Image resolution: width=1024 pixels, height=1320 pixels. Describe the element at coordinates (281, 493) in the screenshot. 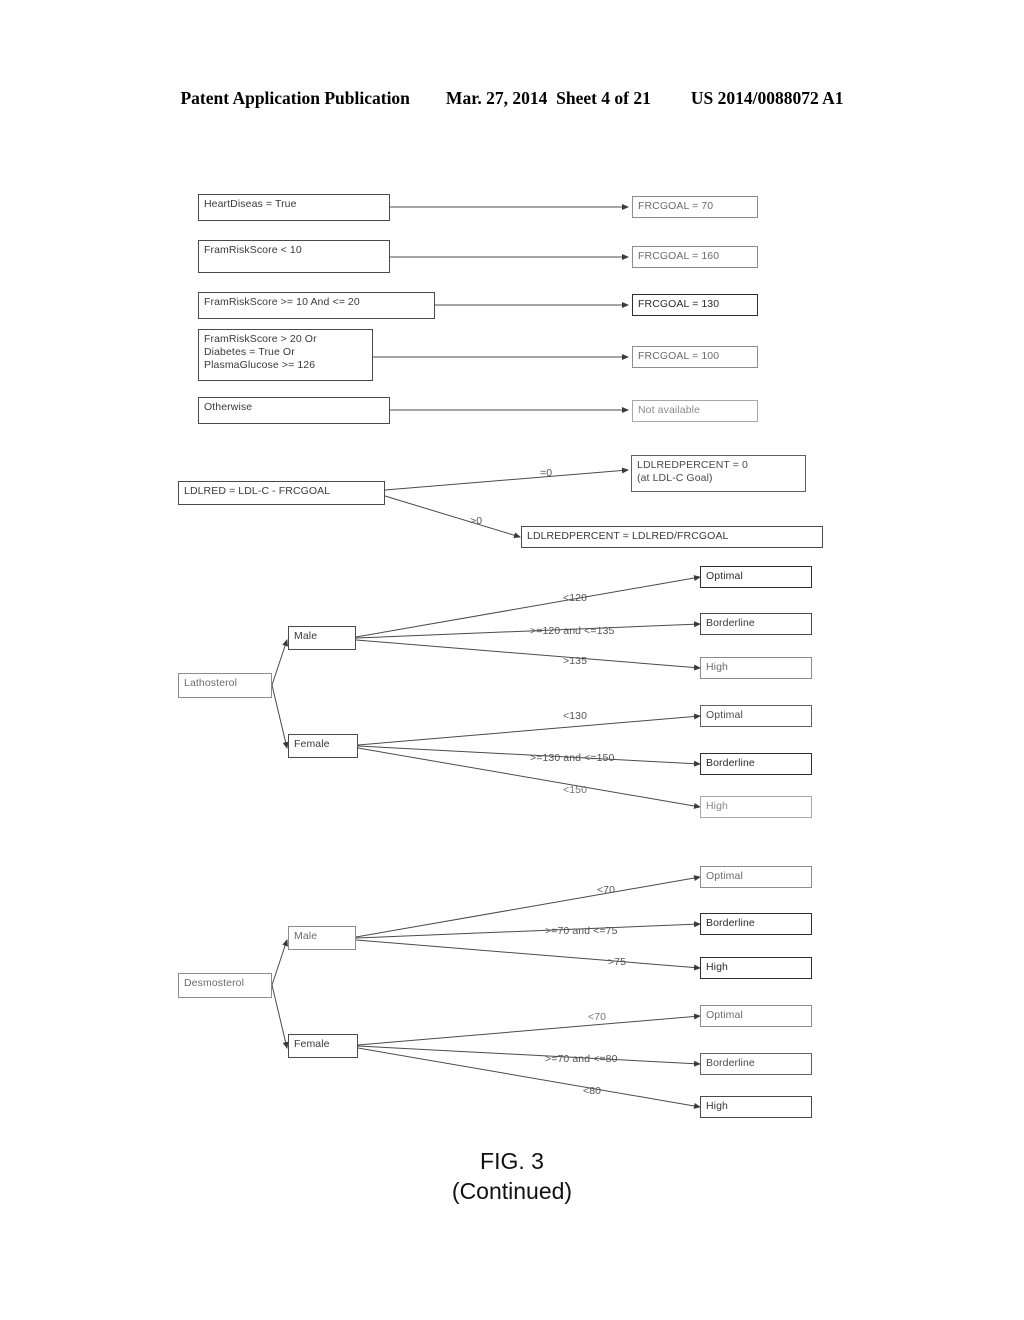

I see `ldlred-source-box: LDLRED = LDL-C - FRCGOAL` at that location.